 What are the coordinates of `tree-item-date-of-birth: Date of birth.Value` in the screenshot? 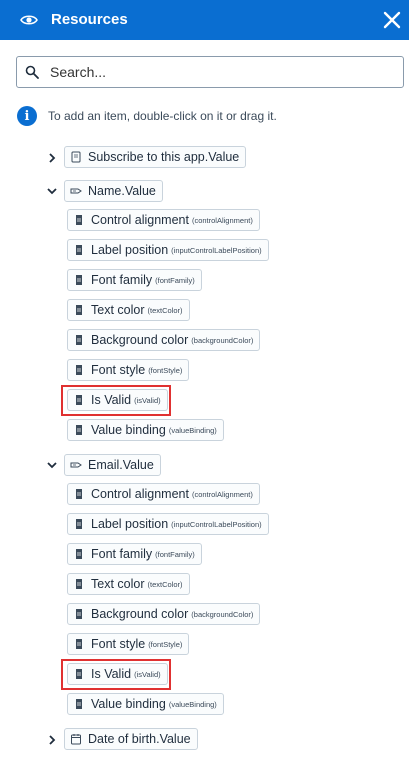 It's located at (131, 739).